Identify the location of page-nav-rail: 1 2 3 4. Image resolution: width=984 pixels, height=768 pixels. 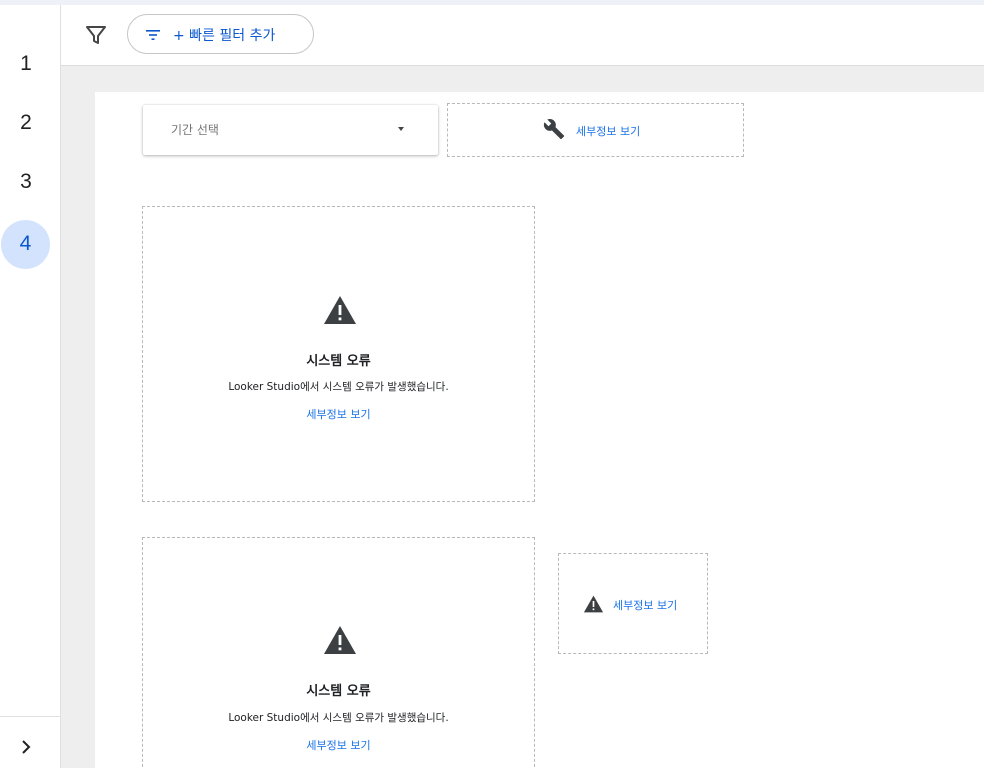
(30, 386).